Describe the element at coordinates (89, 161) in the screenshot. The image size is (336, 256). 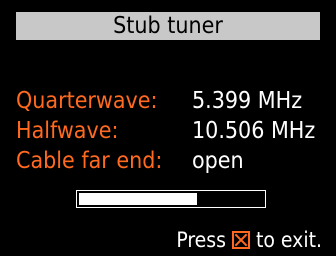
I see `cable-far-end-label: Cable far end:` at that location.